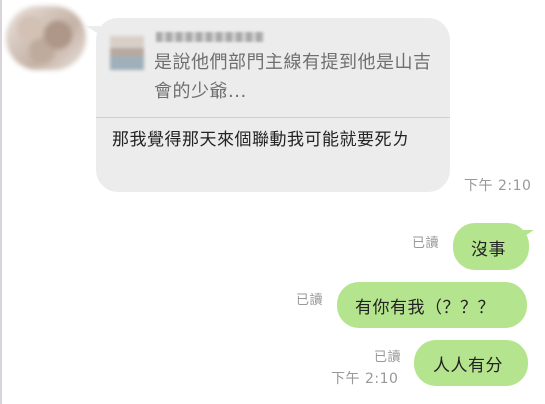 The width and height of the screenshot is (545, 404). What do you see at coordinates (488, 250) in the screenshot?
I see `outgoing-message-text: 沒事` at bounding box center [488, 250].